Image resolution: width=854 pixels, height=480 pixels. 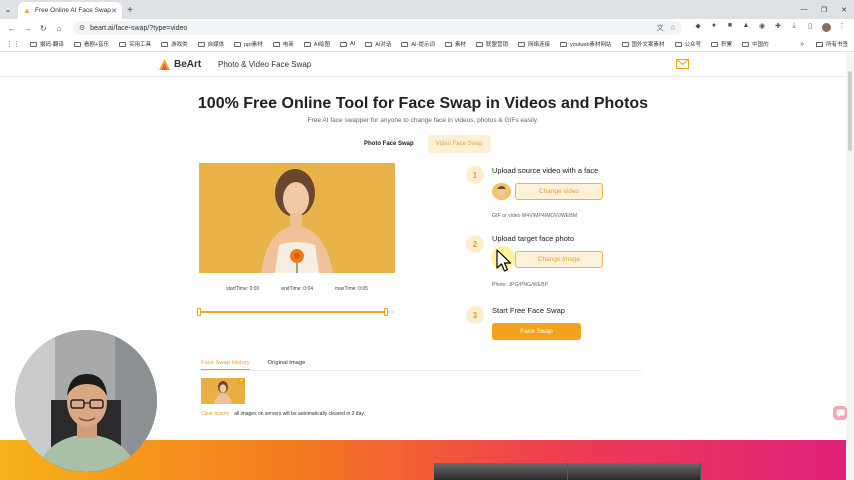 What do you see at coordinates (70, 10) in the screenshot?
I see `browser-tab-active: ▲ Free Online AI Face Swap Fo ✕` at bounding box center [70, 10].